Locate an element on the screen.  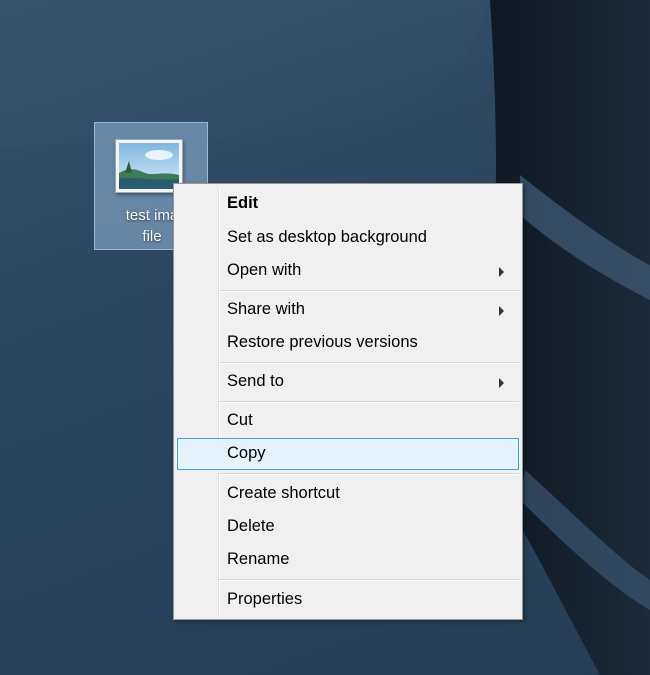
menu-item-copy: Copy is located at coordinates (348, 454).